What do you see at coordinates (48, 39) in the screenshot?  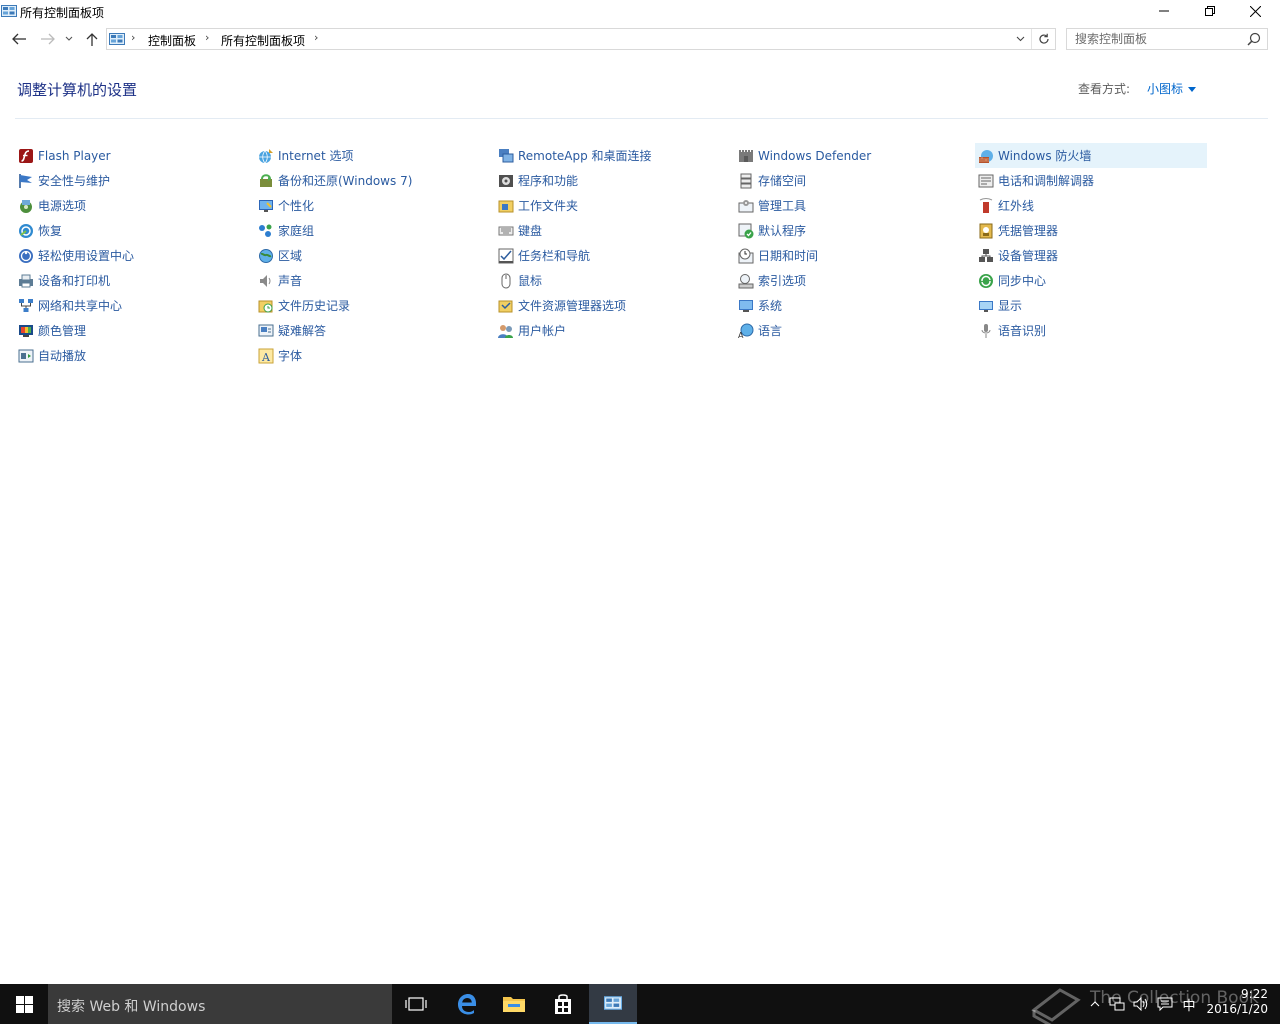 I see `forward-button` at bounding box center [48, 39].